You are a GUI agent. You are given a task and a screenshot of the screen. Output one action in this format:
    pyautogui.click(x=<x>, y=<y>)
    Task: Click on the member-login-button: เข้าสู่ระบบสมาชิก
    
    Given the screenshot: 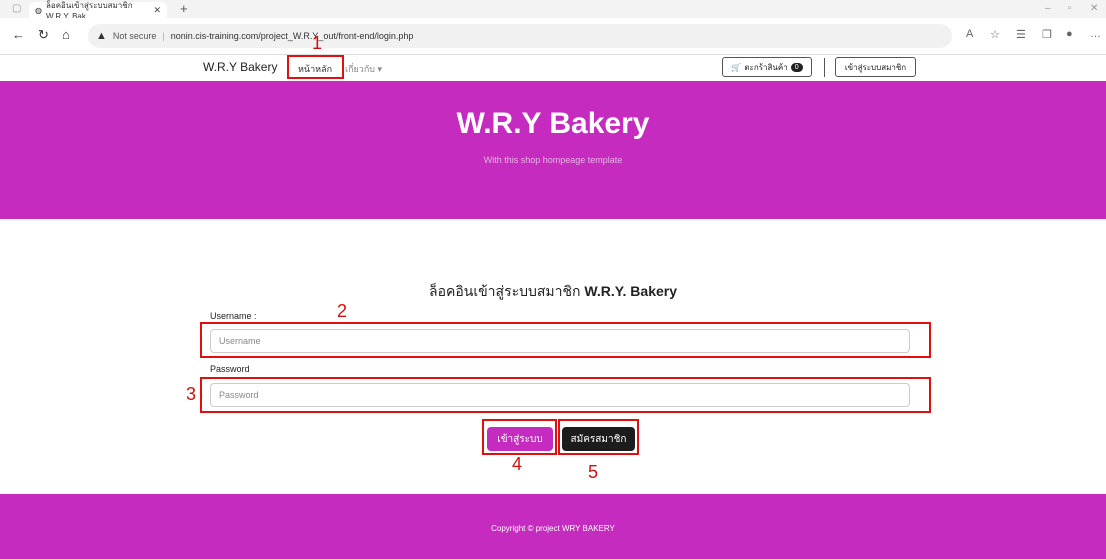 What is the action you would take?
    pyautogui.click(x=875, y=67)
    